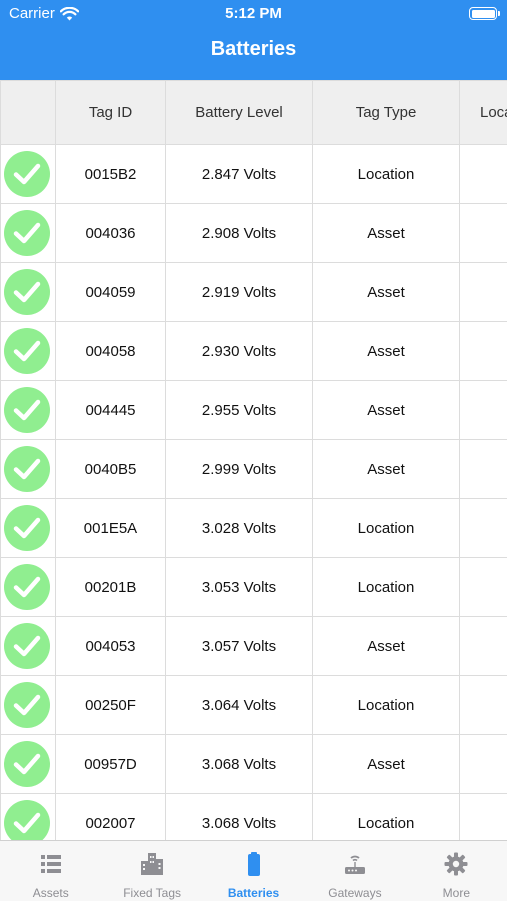  I want to click on column-header-status, so click(28, 113).